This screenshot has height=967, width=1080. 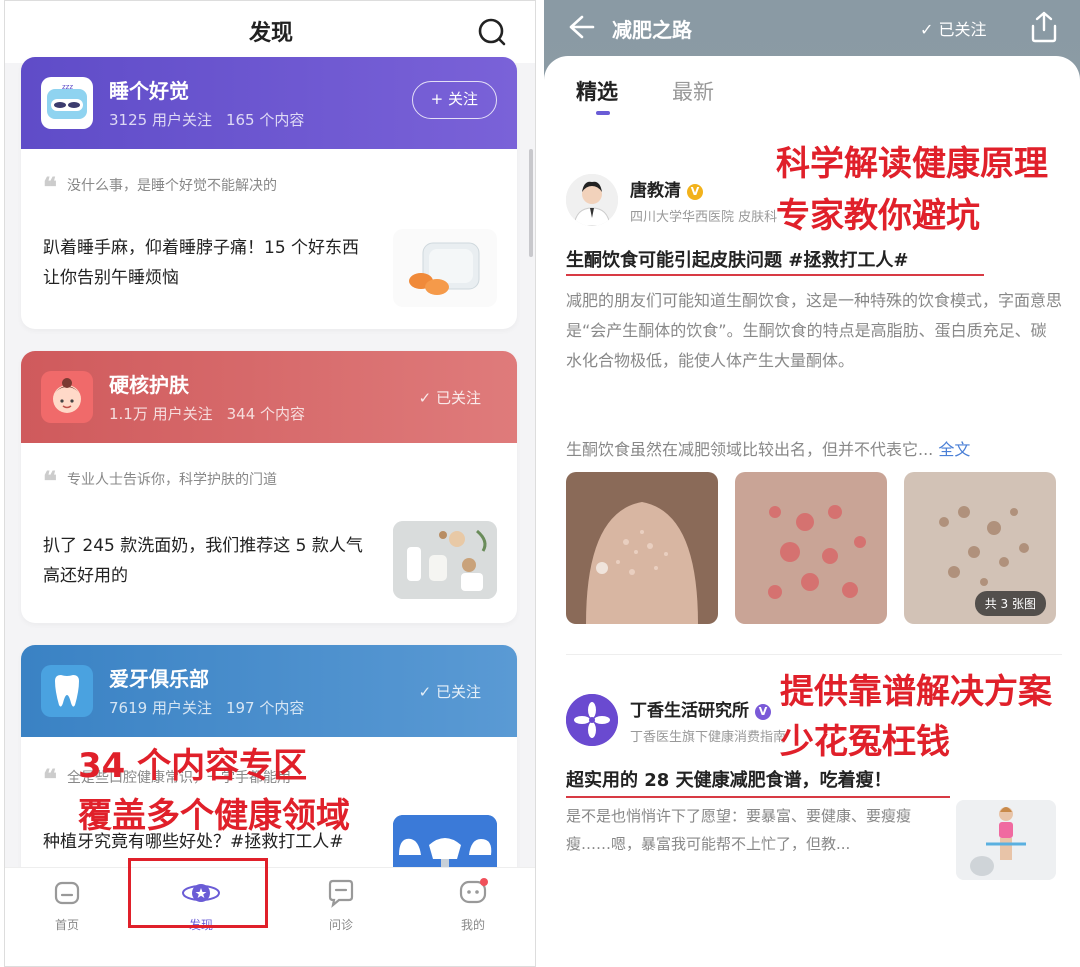 What do you see at coordinates (812, 28) in the screenshot?
I see `top-bar: 减肥之路 ✓ 已关注` at bounding box center [812, 28].